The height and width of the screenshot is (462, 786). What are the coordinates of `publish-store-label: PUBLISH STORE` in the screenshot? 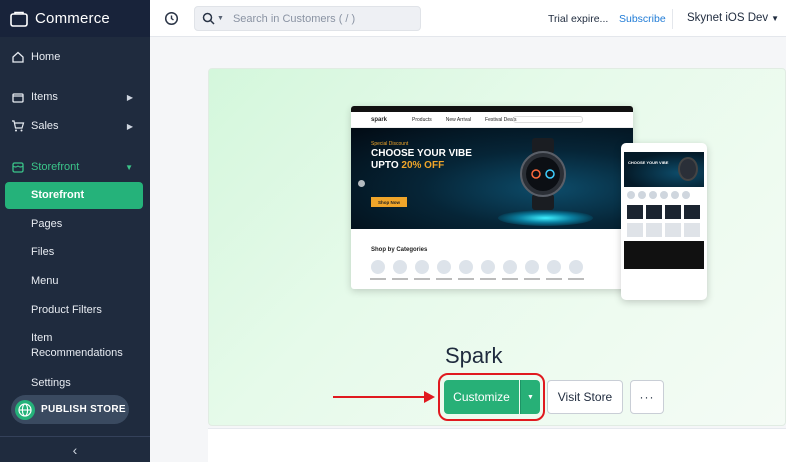 It's located at (83, 409).